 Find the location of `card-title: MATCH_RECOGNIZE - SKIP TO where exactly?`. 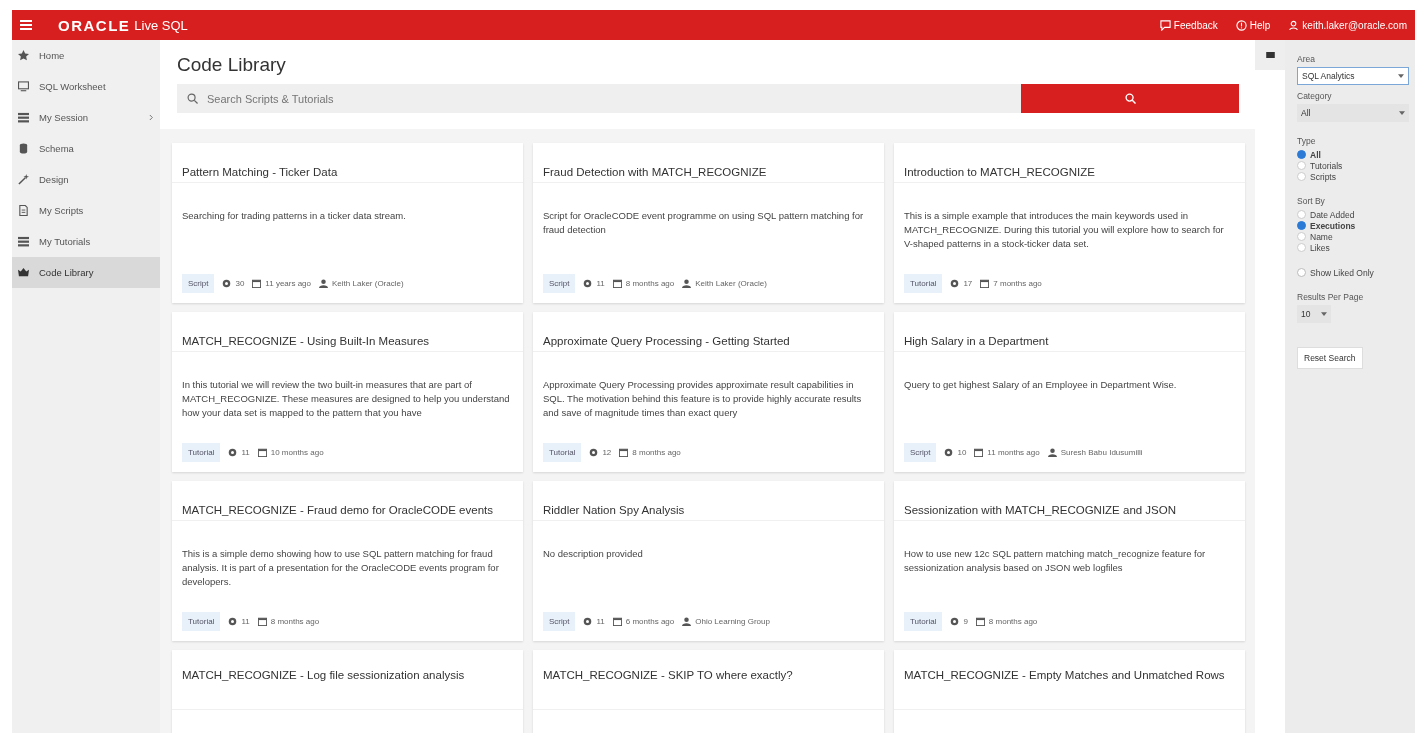

card-title: MATCH_RECOGNIZE - SKIP TO where exactly? is located at coordinates (708, 680).